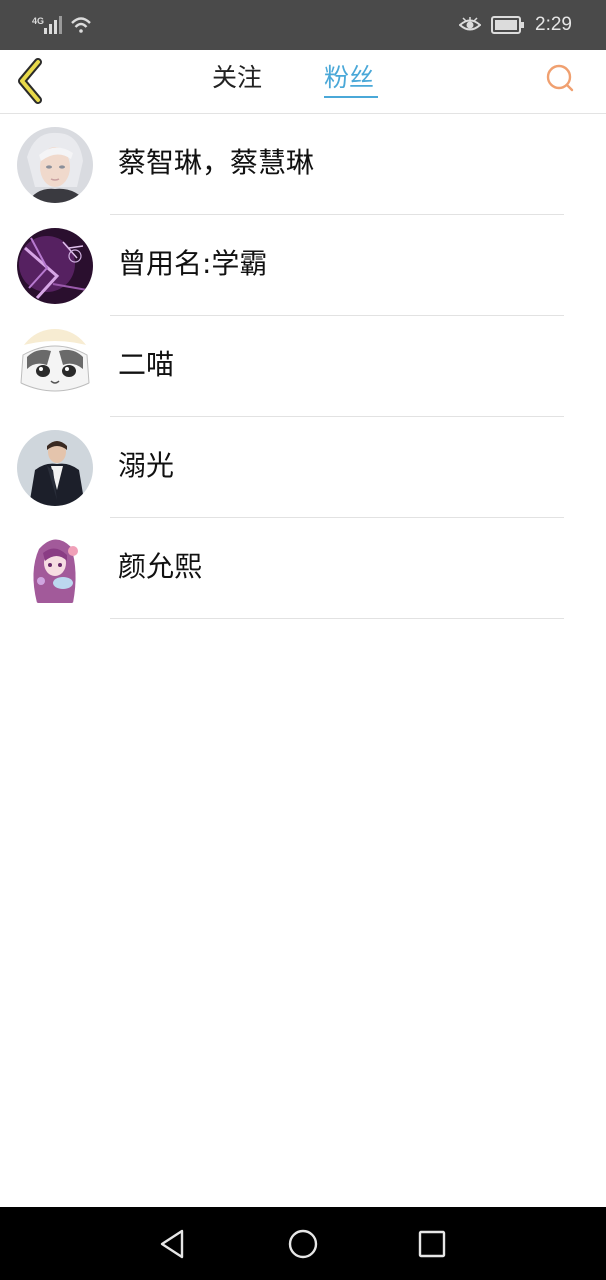 This screenshot has height=1280, width=606. I want to click on nav-recents-button, so click(432, 1244).